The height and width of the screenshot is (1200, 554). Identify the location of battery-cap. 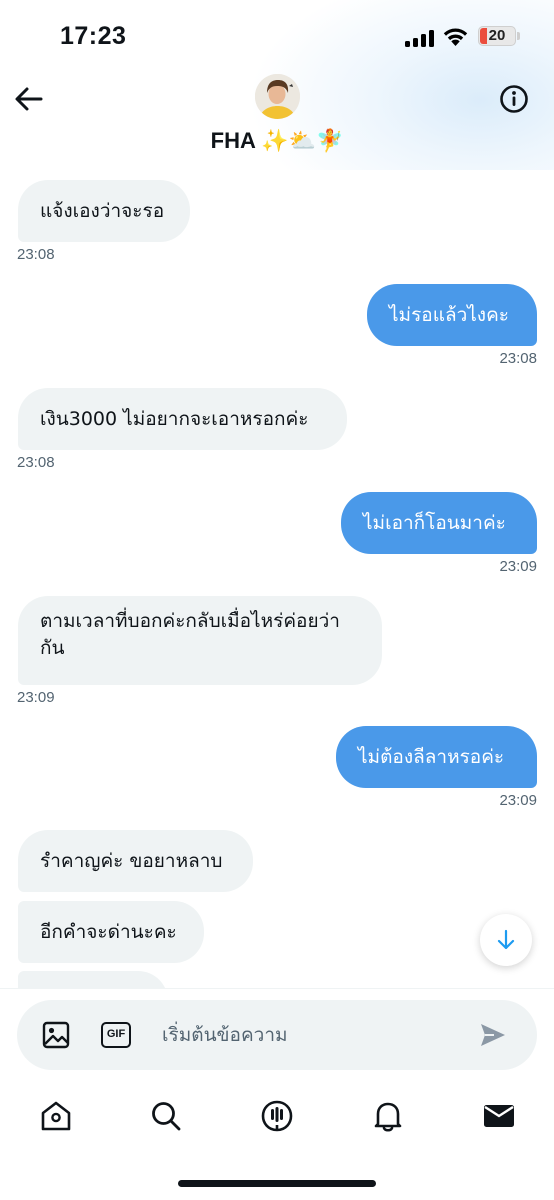
(518, 36).